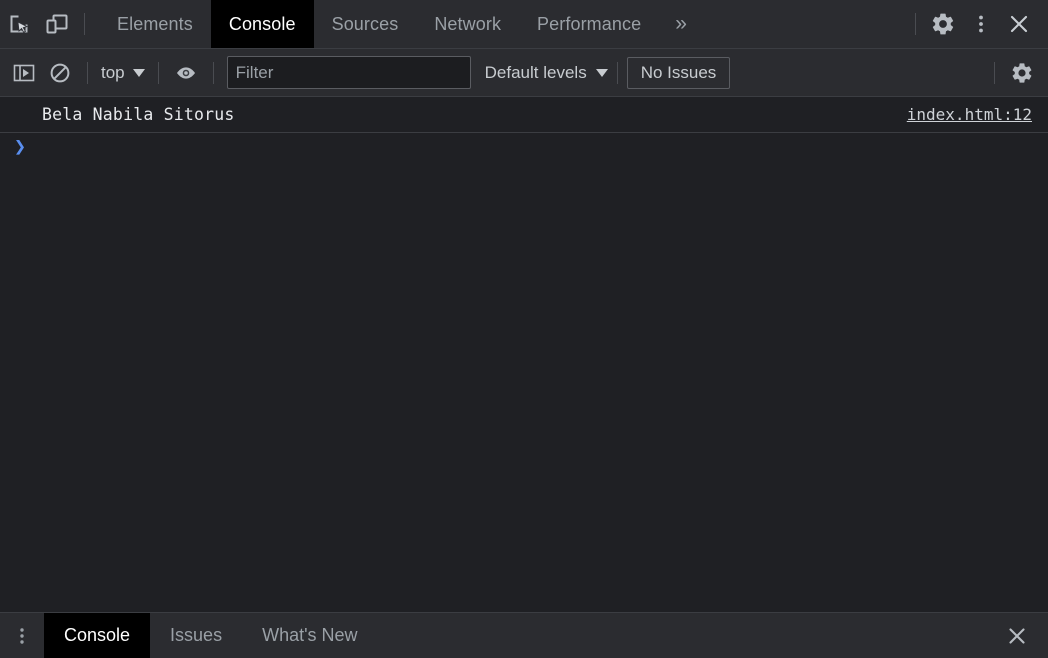 This screenshot has width=1048, height=658. Describe the element at coordinates (969, 114) in the screenshot. I see `console-log-source-link: index.html:12` at that location.